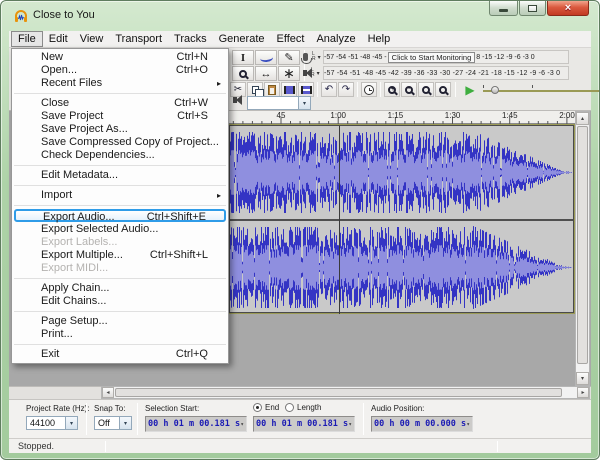 This screenshot has width=600, height=460. I want to click on microphone-icon, so click(306, 58).